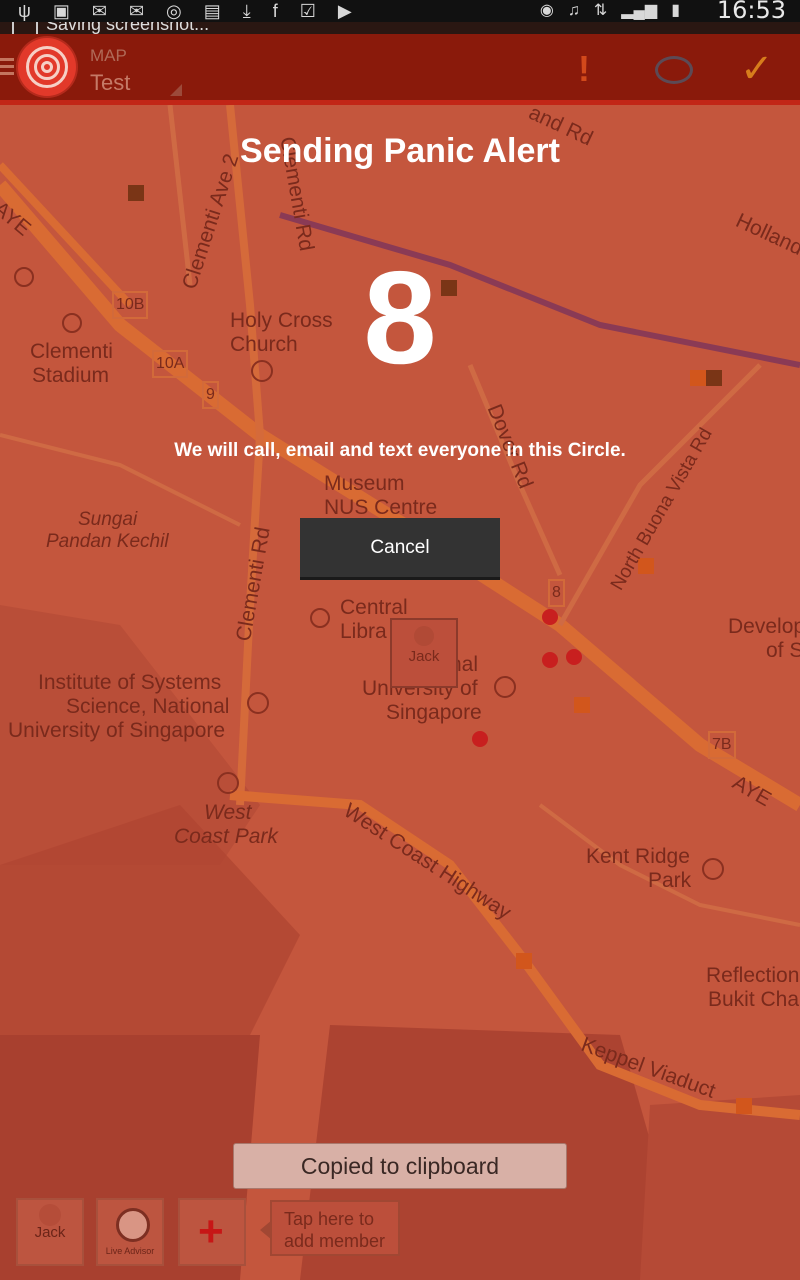 The height and width of the screenshot is (1280, 800). I want to click on add-member-button: +, so click(212, 1232).